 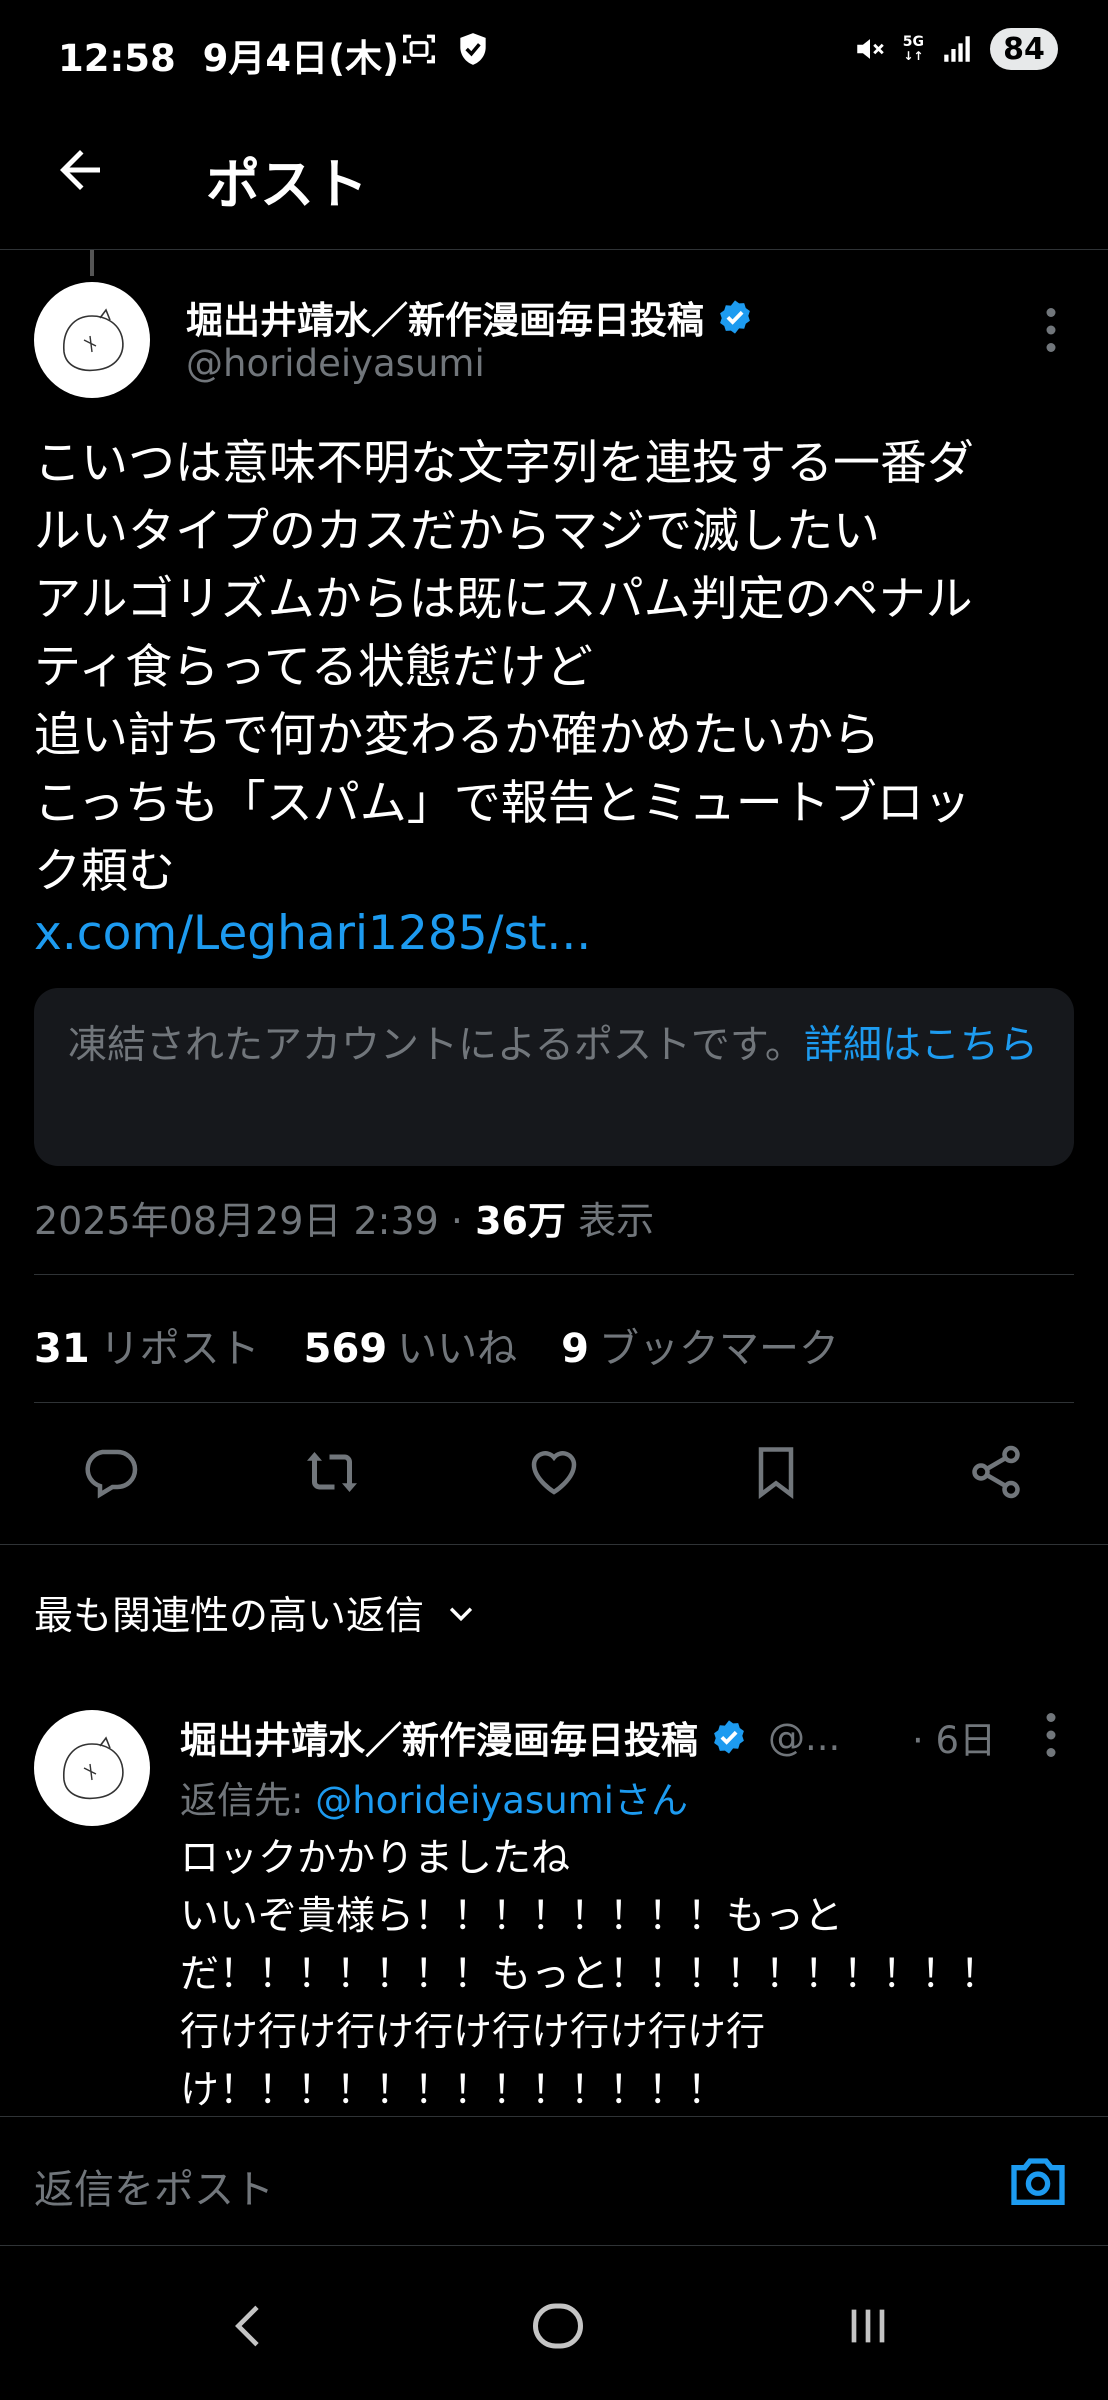 I want to click on post-timestamp: 2025年08月29日 2:39, so click(x=236, y=1221).